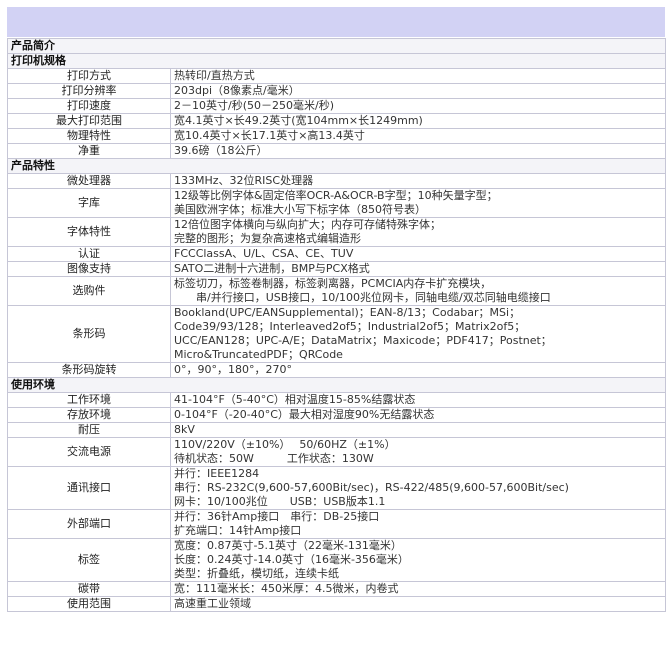  What do you see at coordinates (307, 224) in the screenshot?
I see `spec-value-line: 12倍位图字体横向与纵向扩大；内存可存储特殊字体；` at bounding box center [307, 224].